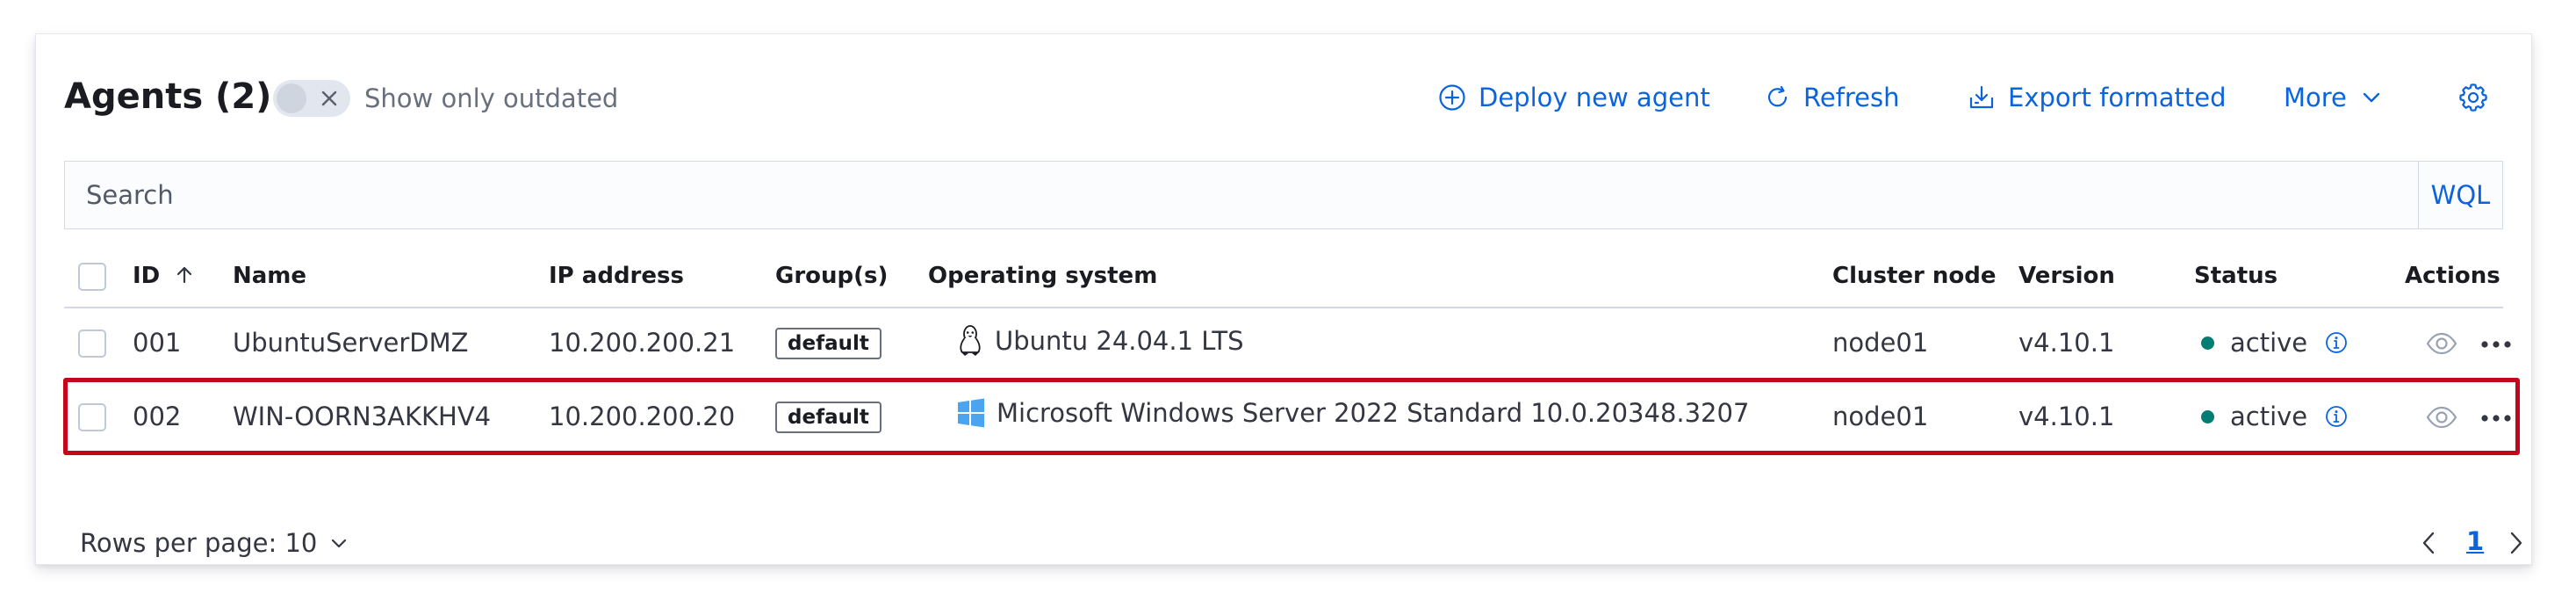 This screenshot has height=608, width=2576. Describe the element at coordinates (1914, 276) in the screenshot. I see `column-header-cluster: Cluster node` at that location.